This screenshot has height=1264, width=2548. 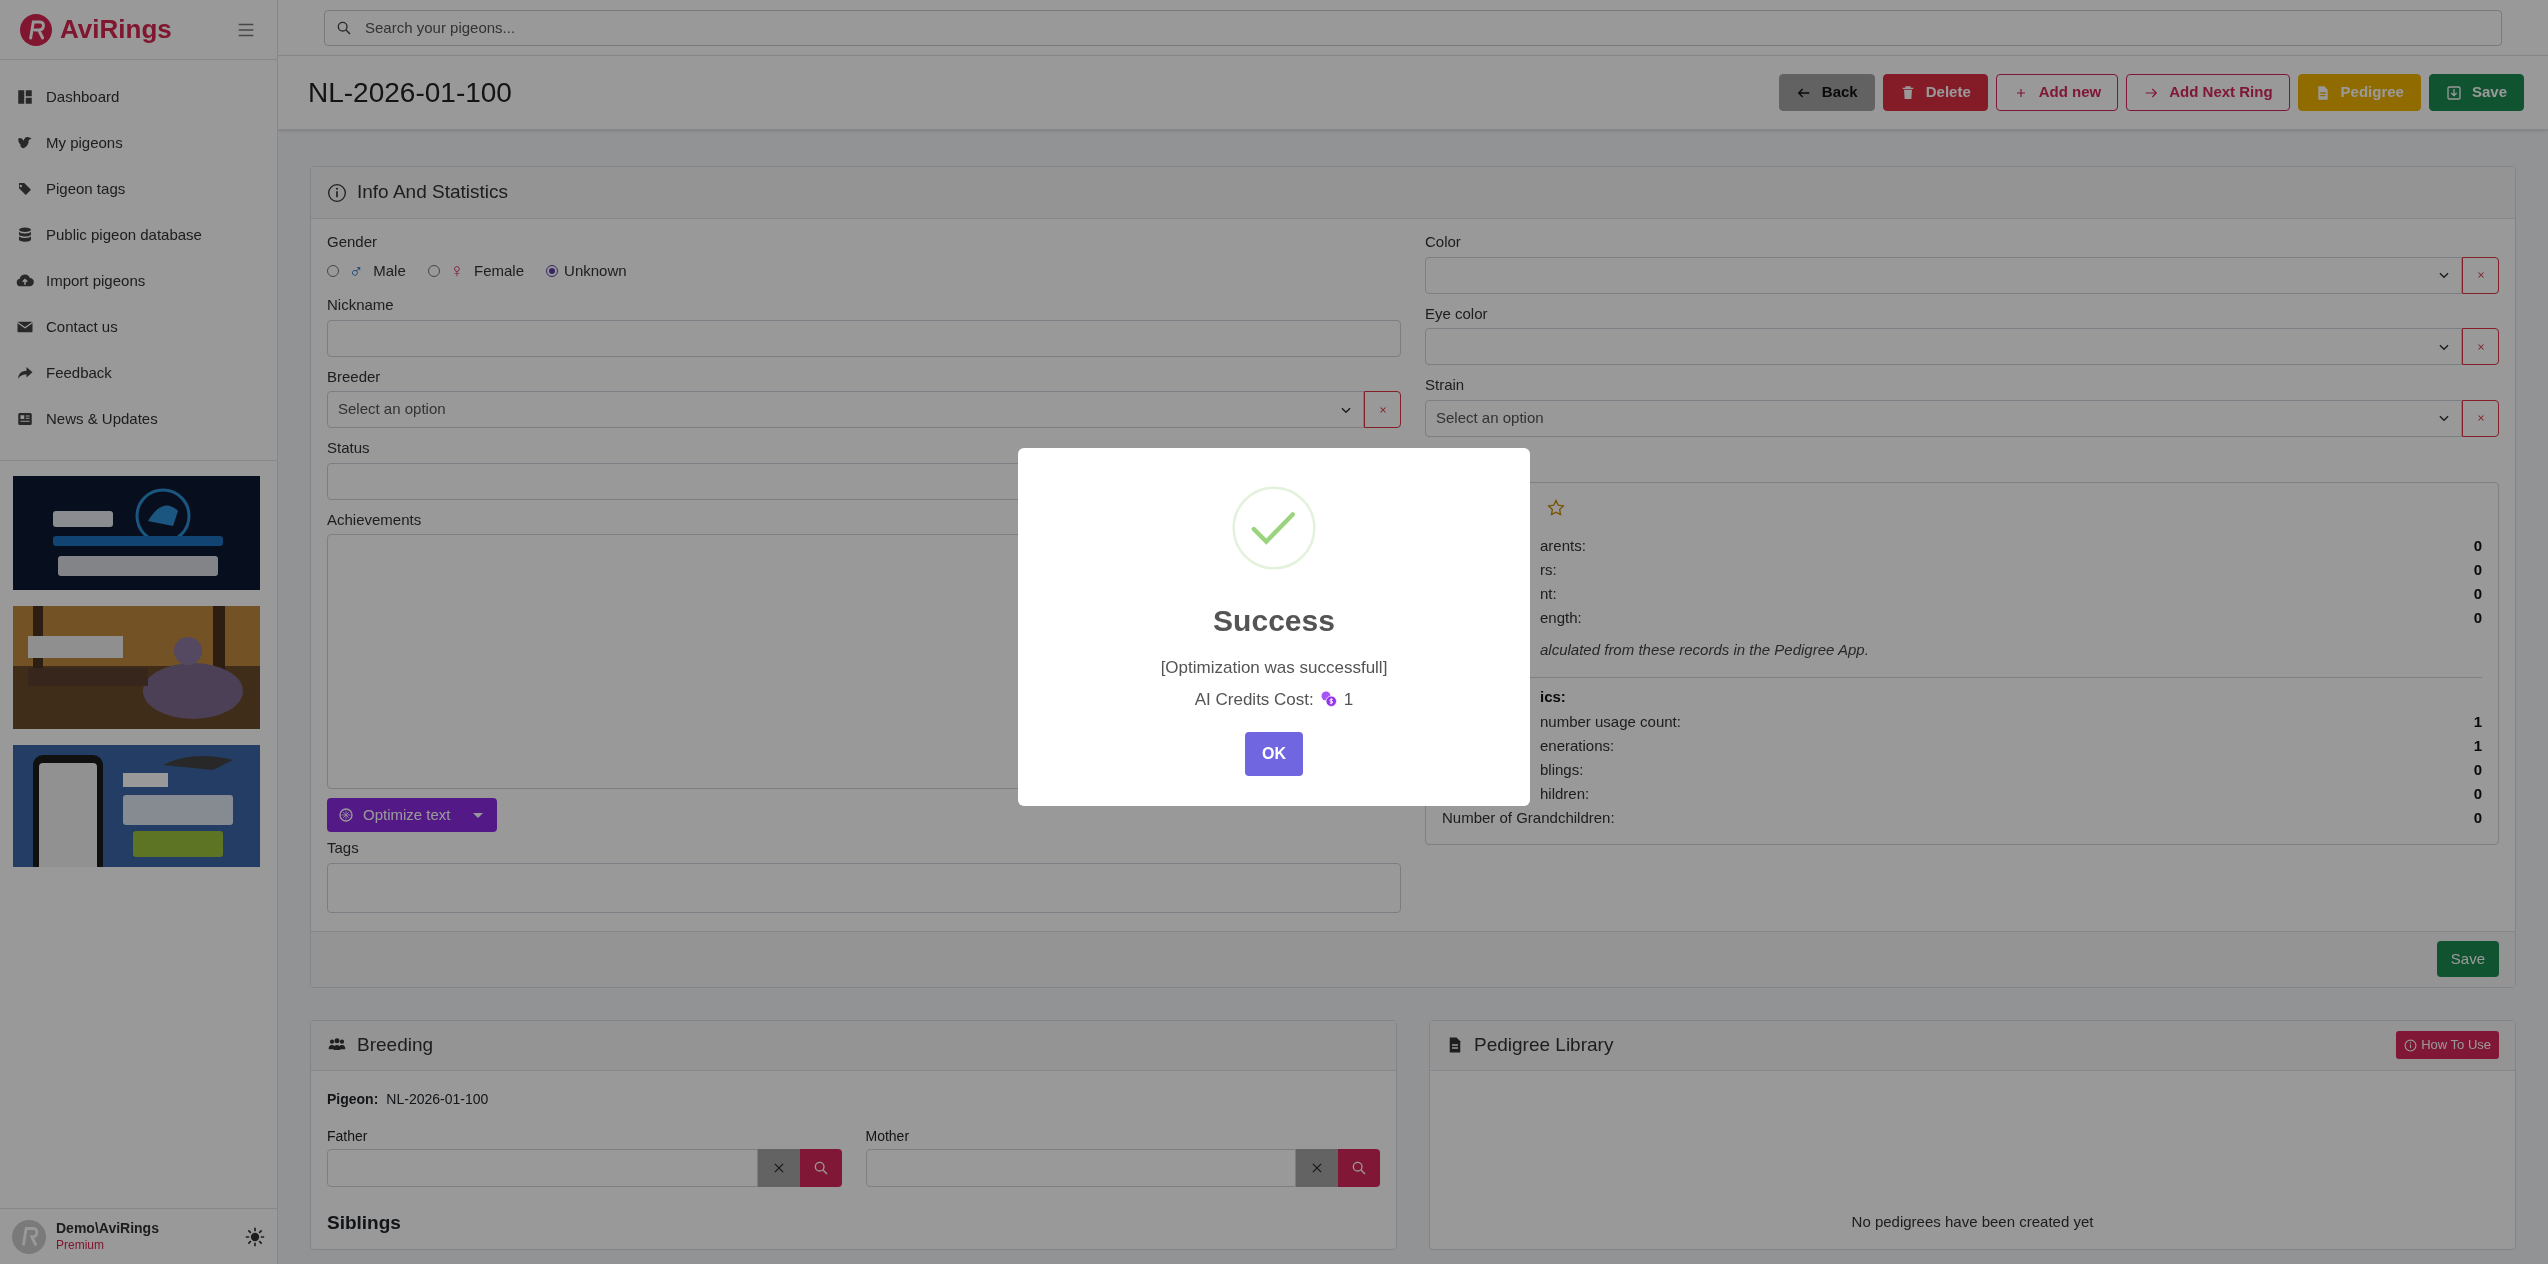 What do you see at coordinates (410, 92) in the screenshot?
I see `page-title: NL-2026-01-100` at bounding box center [410, 92].